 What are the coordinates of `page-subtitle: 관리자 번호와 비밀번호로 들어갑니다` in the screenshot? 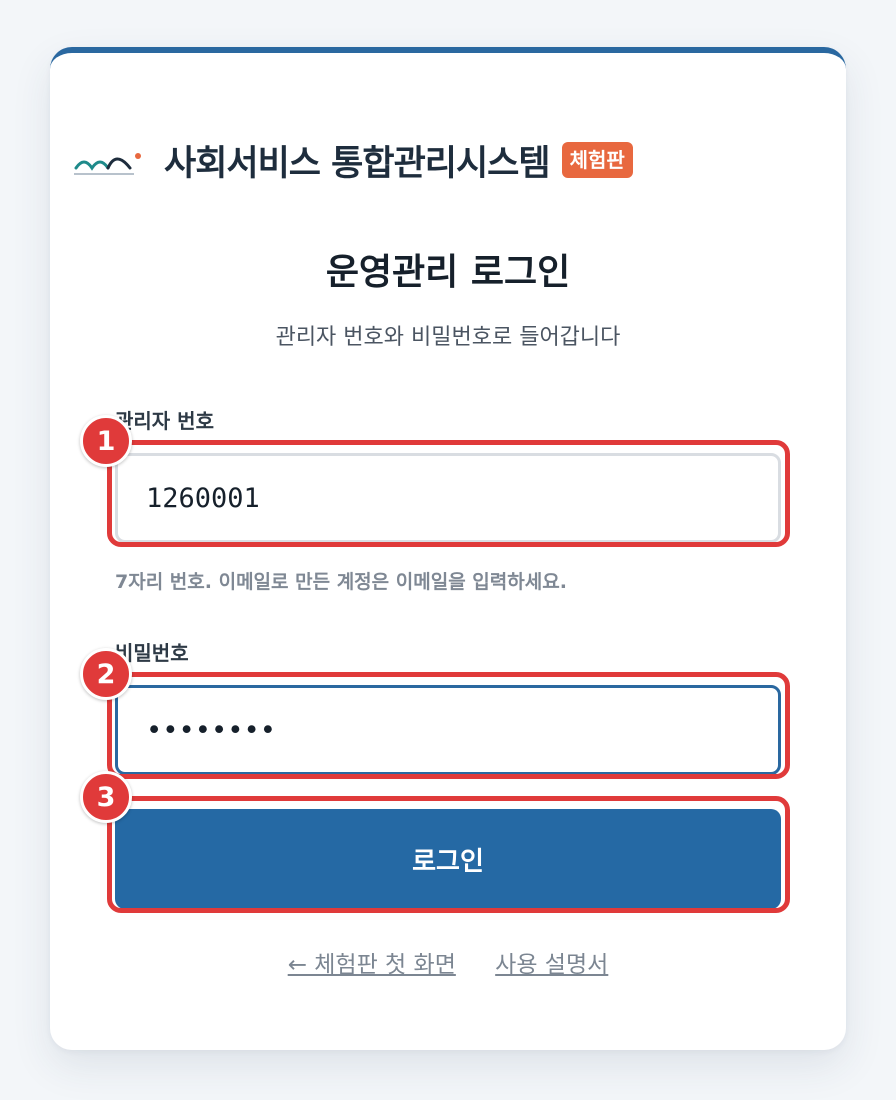 It's located at (448, 337).